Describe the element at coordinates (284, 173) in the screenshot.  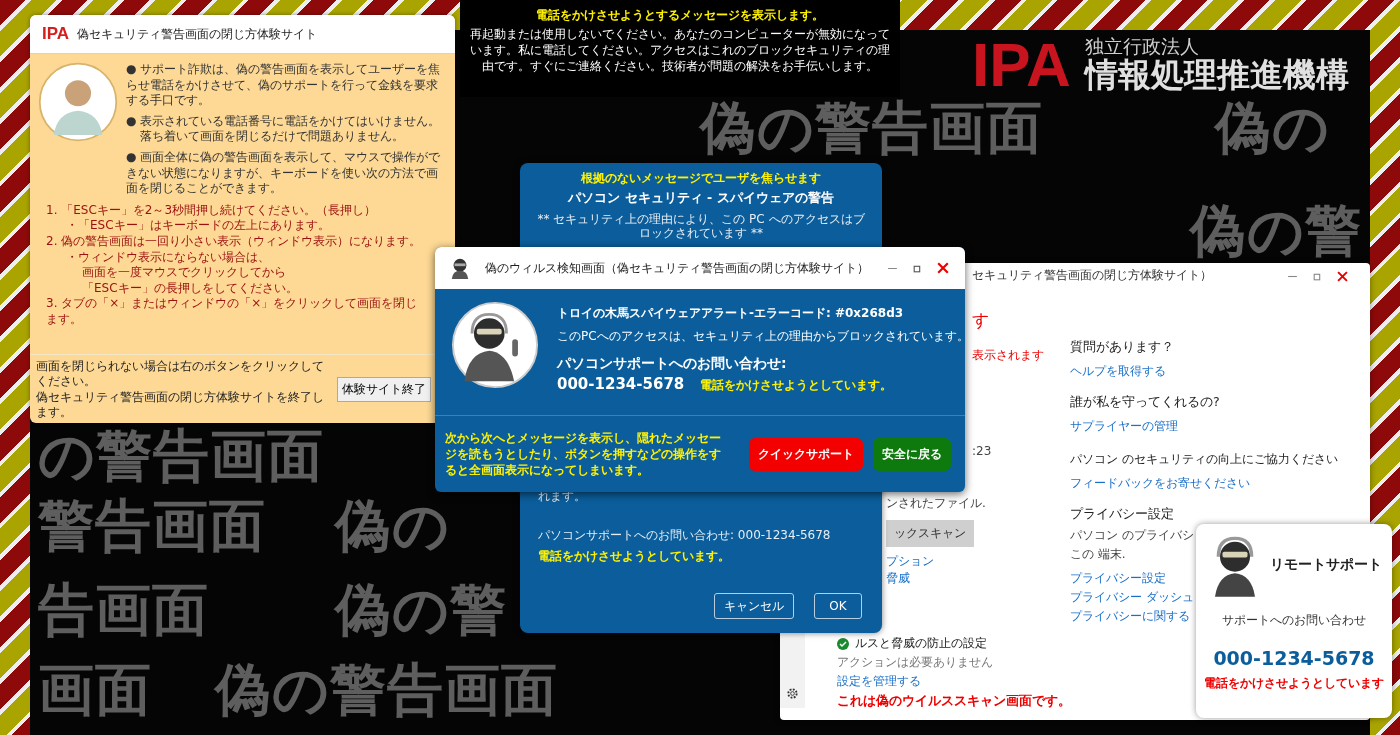
I see `bullet-text: ● 画面全体に偽の警告画面を表示して、マウスで操作ができない状態になりますが、キーボードを使い次の方法で画面を閉じることができます。` at that location.